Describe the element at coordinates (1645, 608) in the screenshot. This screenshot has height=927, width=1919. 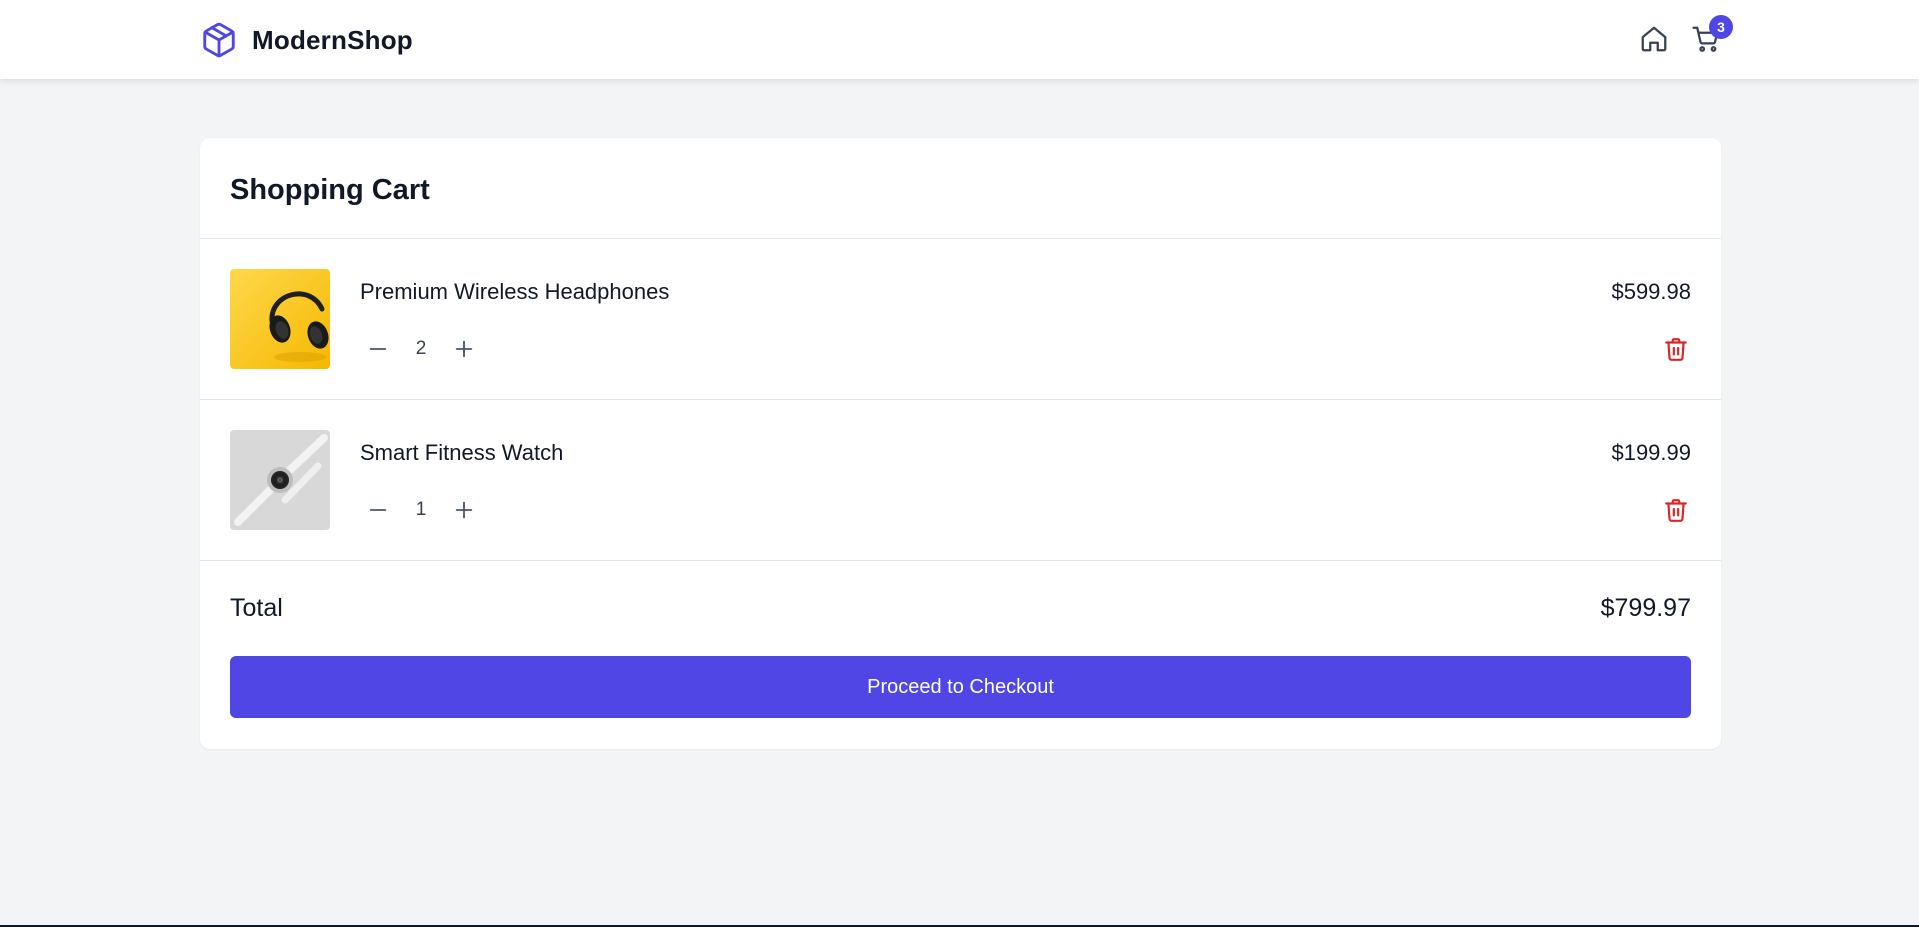
I see `total-value: $799.97` at that location.